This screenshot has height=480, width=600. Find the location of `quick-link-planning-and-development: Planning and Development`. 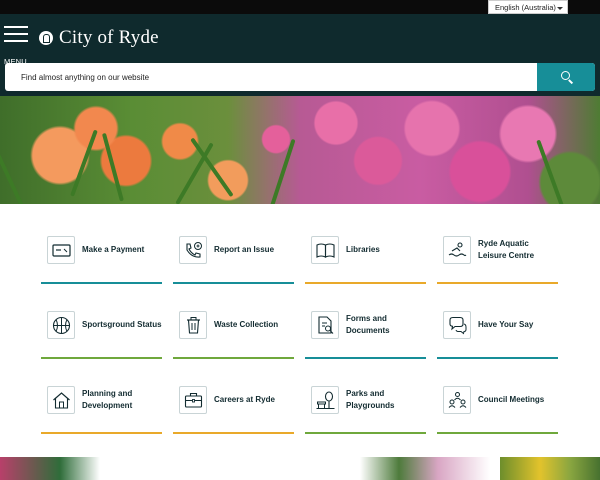

quick-link-planning-and-development: Planning and Development is located at coordinates (101, 405).